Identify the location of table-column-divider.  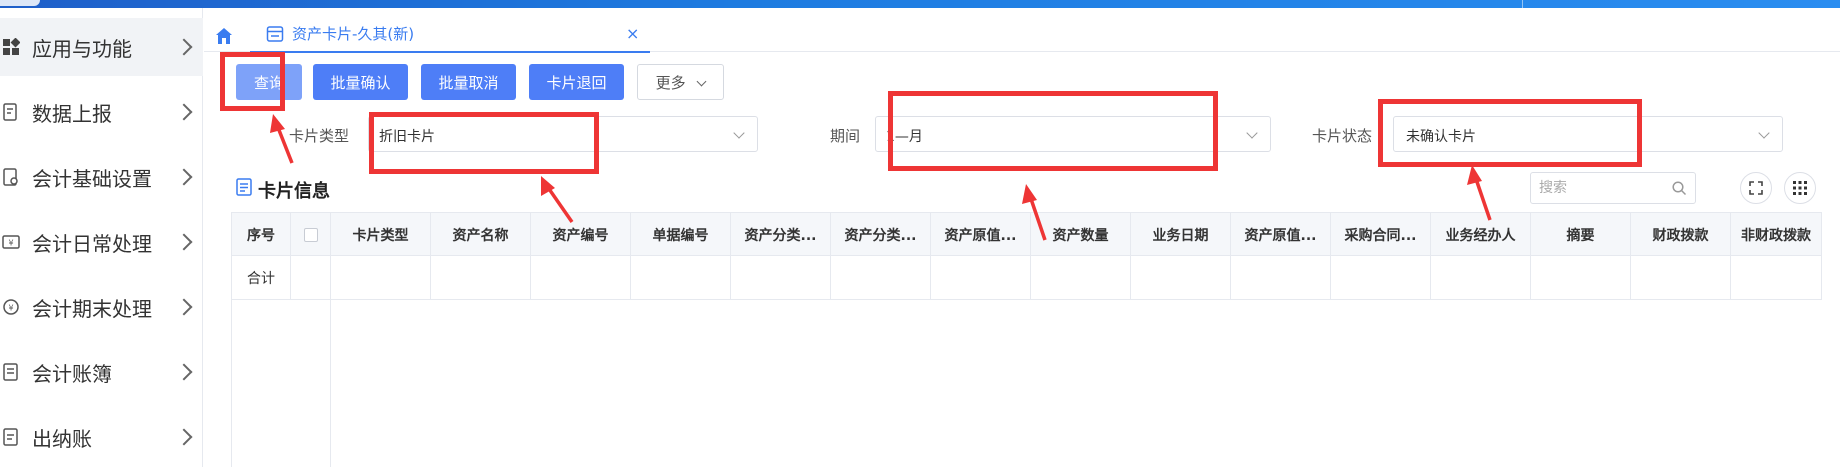
(330, 383).